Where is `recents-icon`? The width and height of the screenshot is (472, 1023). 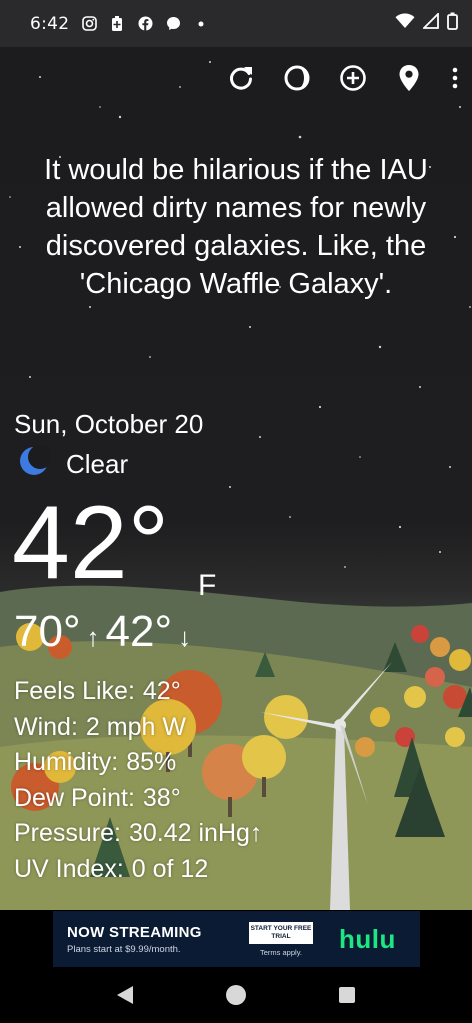
recents-icon is located at coordinates (347, 995).